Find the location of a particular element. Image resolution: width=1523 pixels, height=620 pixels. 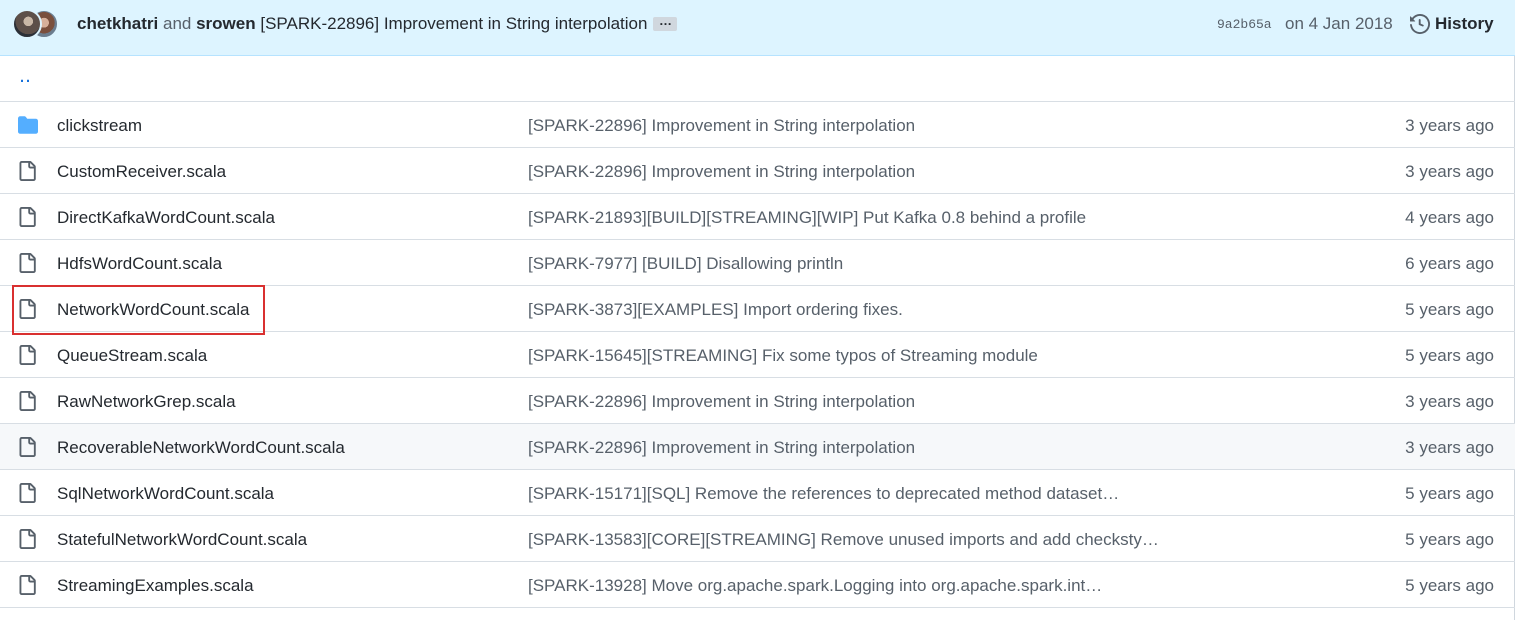

author-link: srowen is located at coordinates (226, 23).